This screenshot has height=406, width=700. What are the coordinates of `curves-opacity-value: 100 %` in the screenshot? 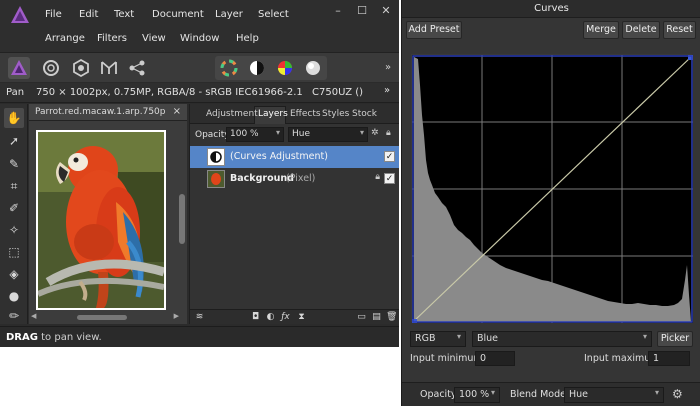 It's located at (474, 394).